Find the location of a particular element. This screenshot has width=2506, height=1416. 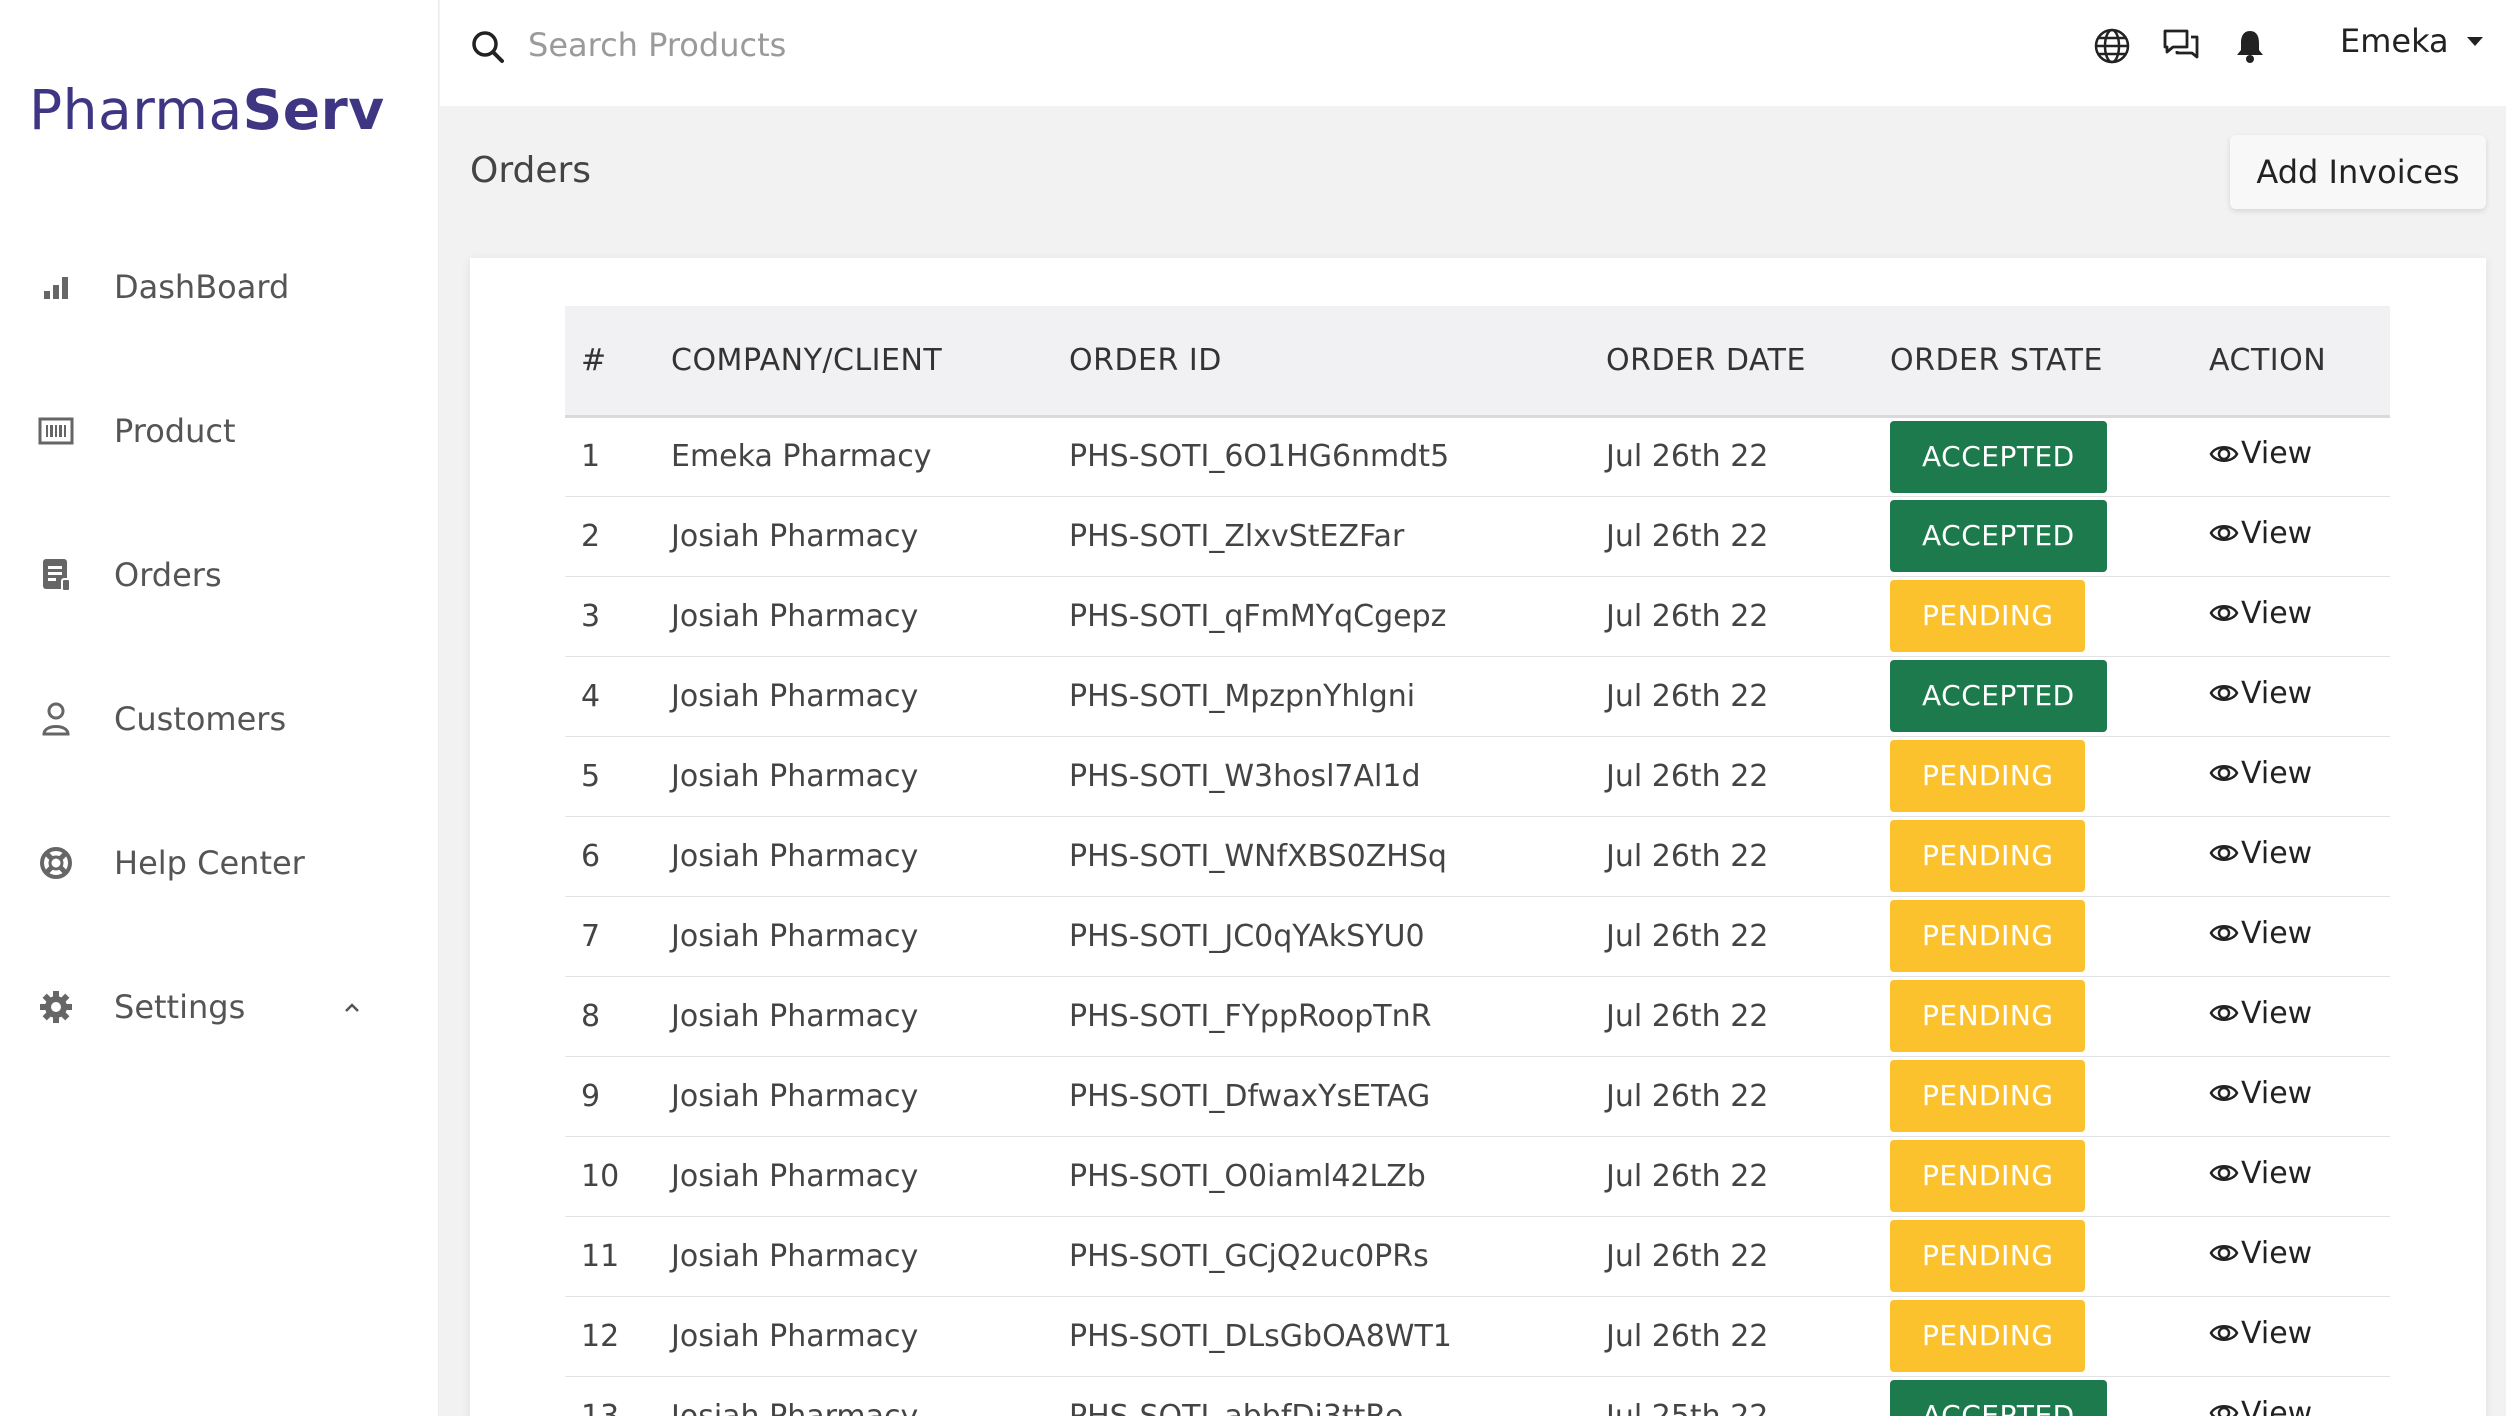

cell-order-id: PHS-SOTI_FYppRoopTnR is located at coordinates (1250, 1016).